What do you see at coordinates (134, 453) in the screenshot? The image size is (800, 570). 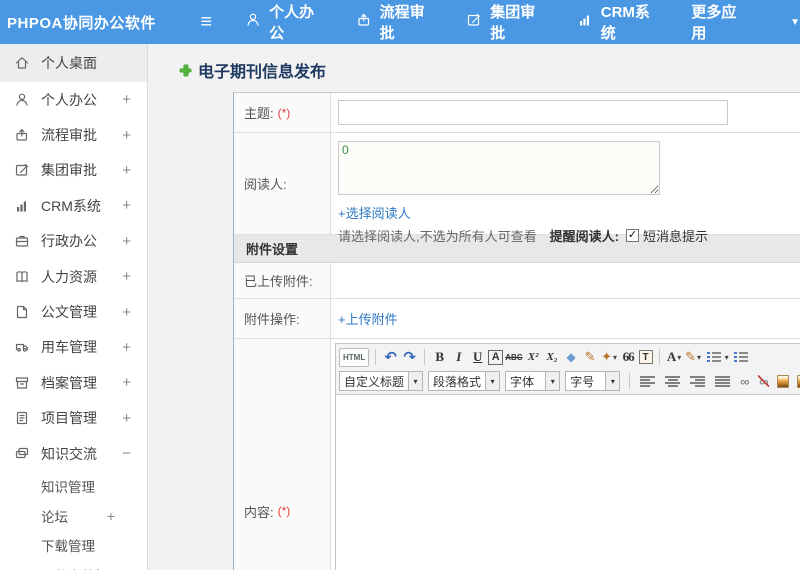 I see `collapse-minus-toggle: −` at bounding box center [134, 453].